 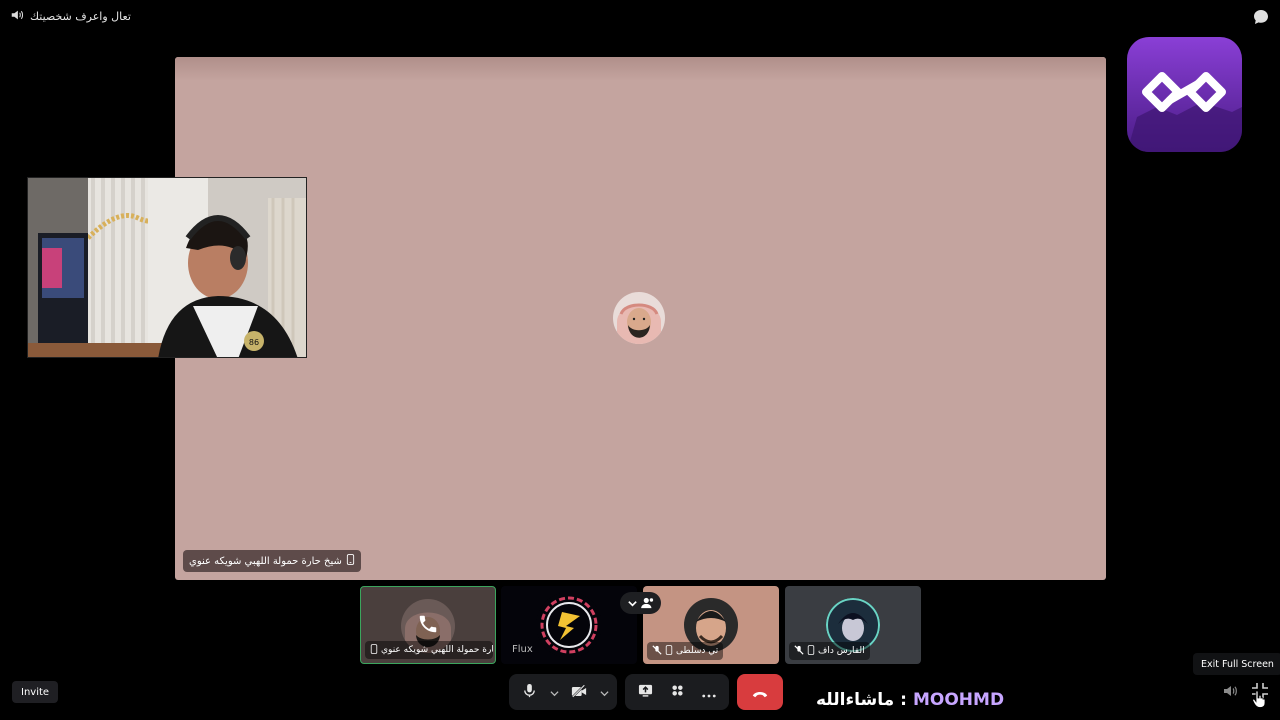 What do you see at coordinates (685, 651) in the screenshot?
I see `participant-name: تي دسلطى` at bounding box center [685, 651].